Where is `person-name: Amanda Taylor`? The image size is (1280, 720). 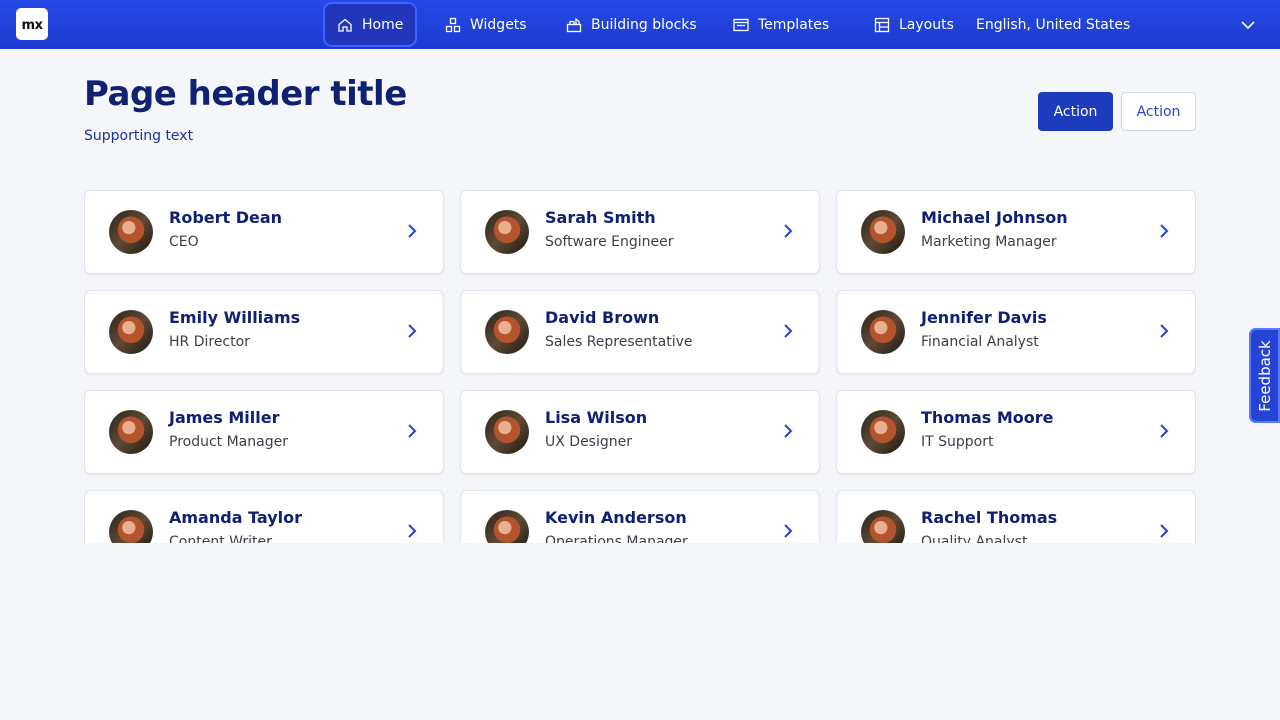 person-name: Amanda Taylor is located at coordinates (236, 517).